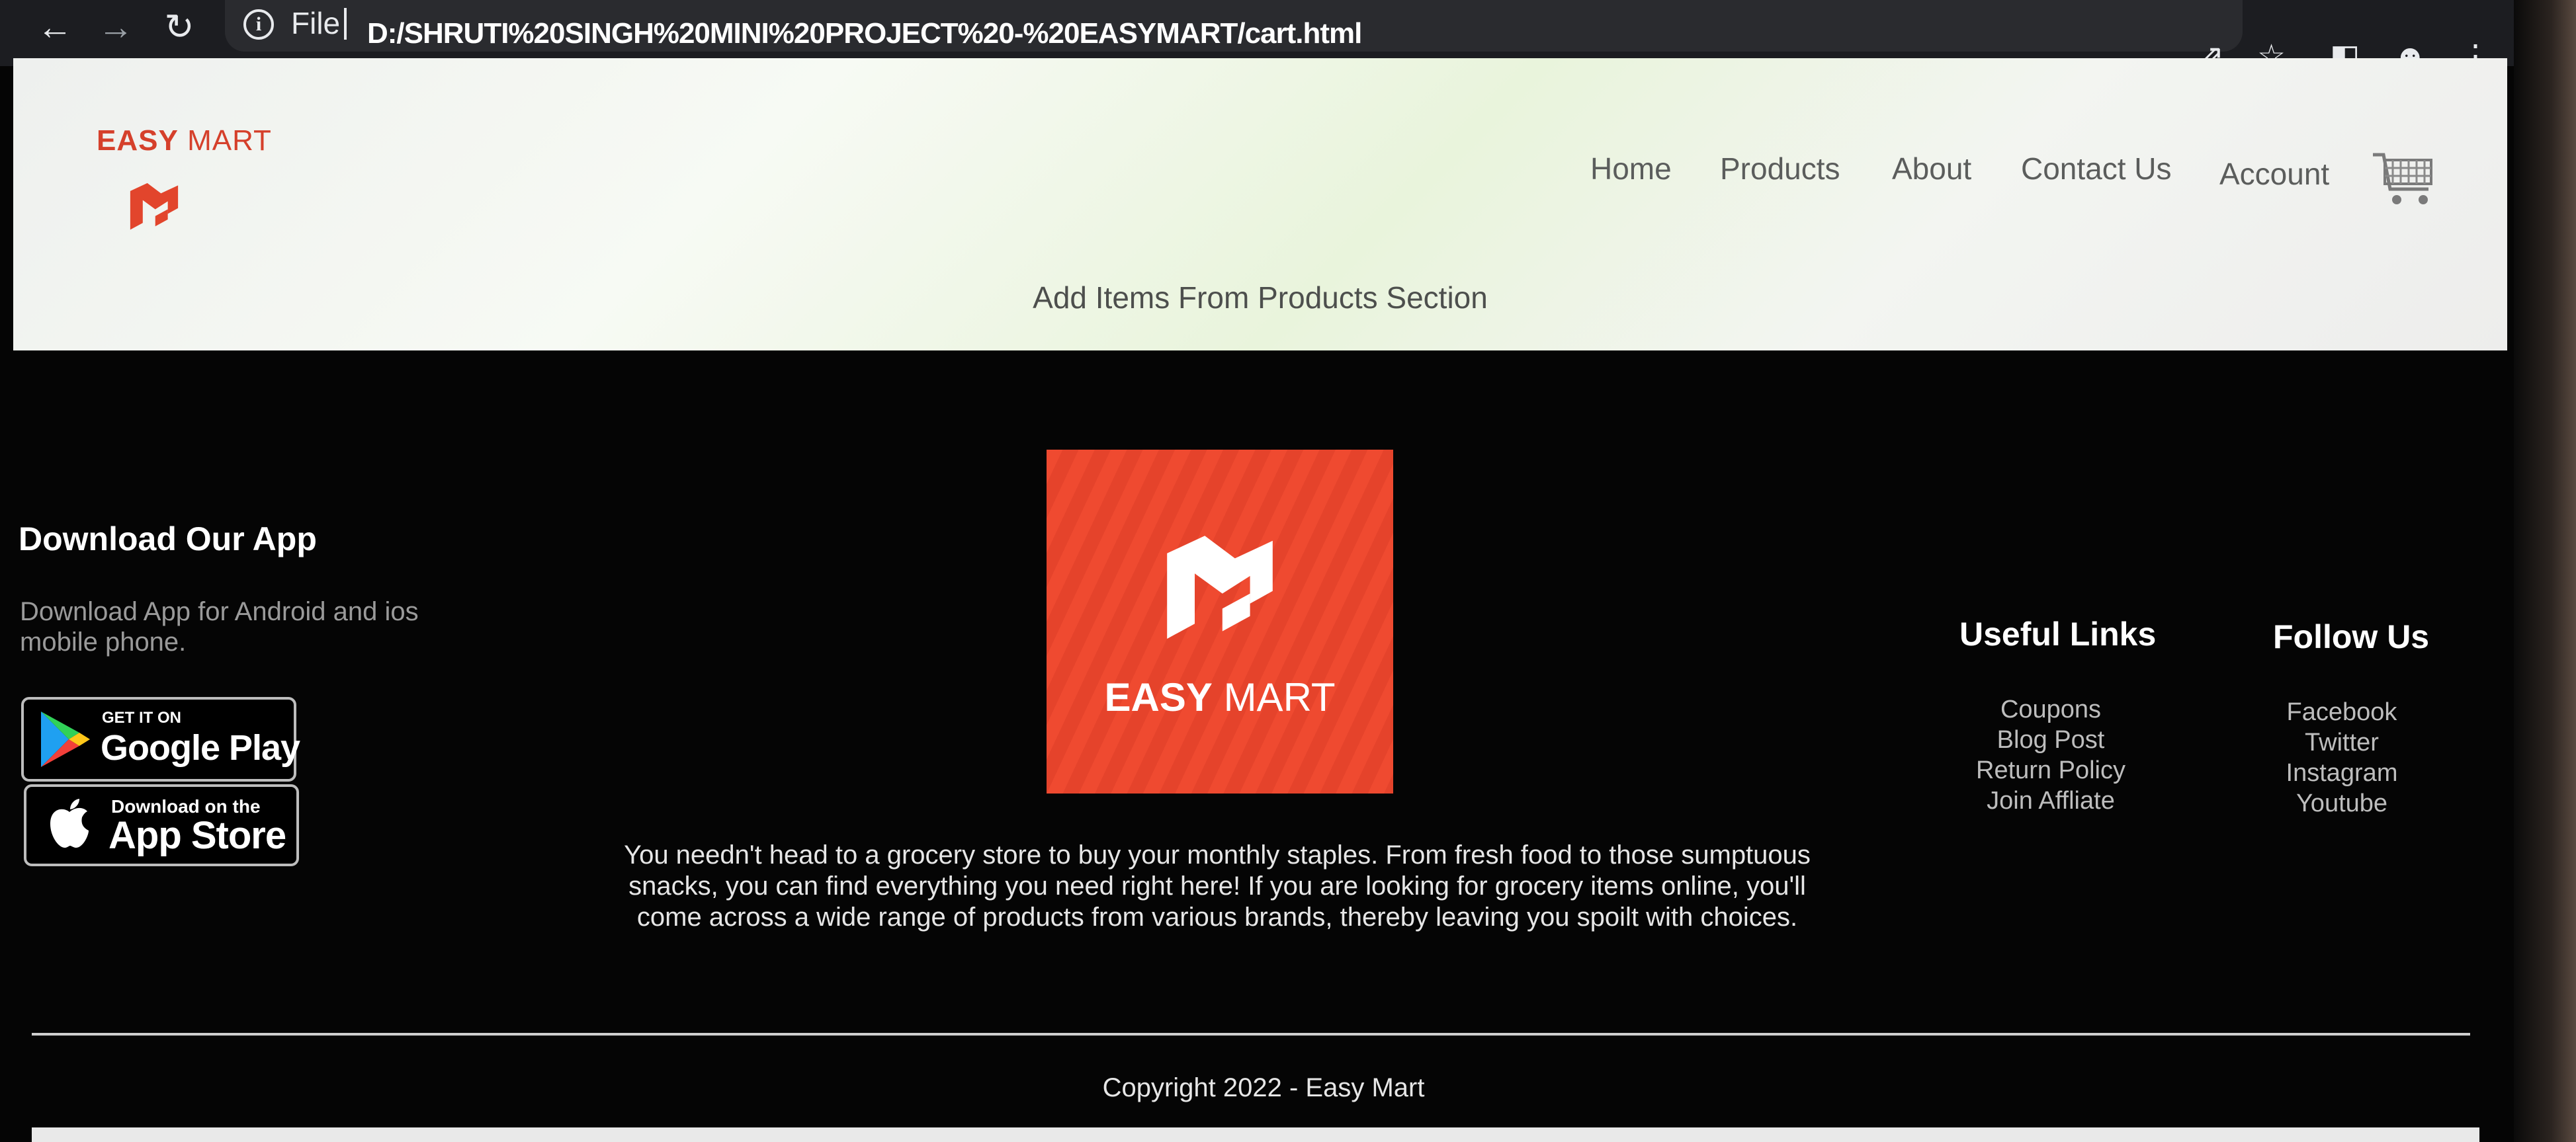 Image resolution: width=2576 pixels, height=1142 pixels. Describe the element at coordinates (345, 24) in the screenshot. I see `address-separator` at that location.